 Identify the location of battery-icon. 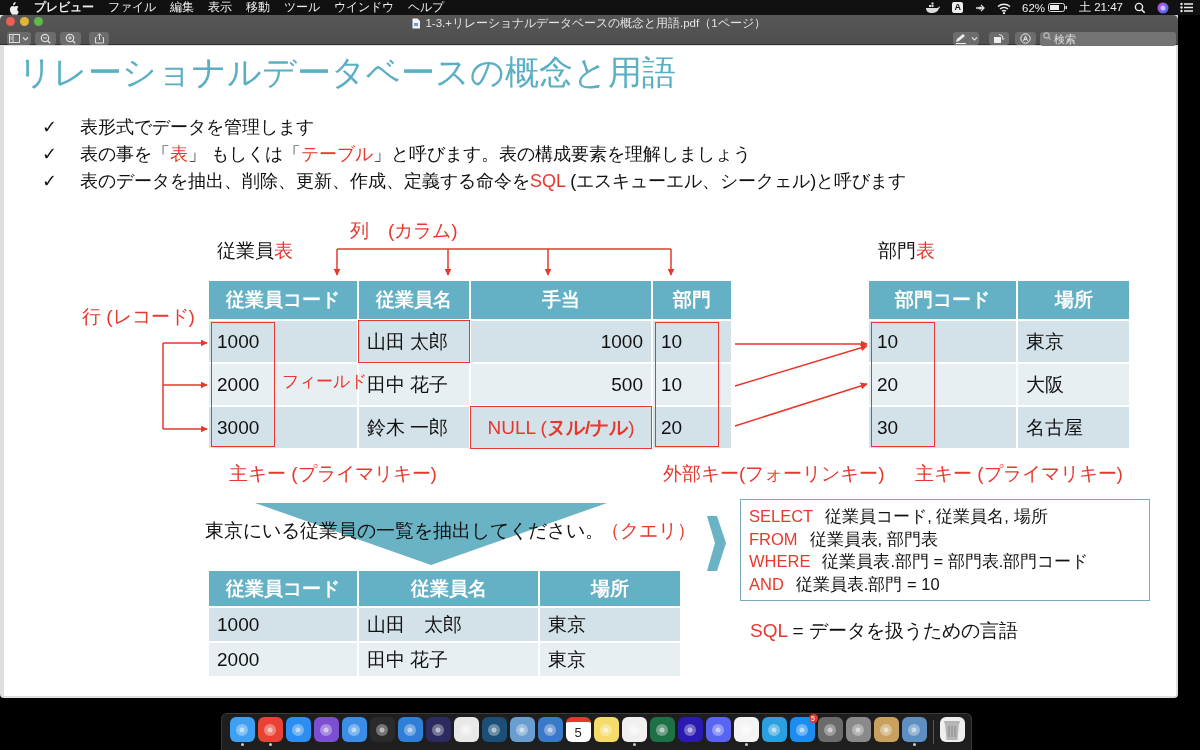
(1058, 7).